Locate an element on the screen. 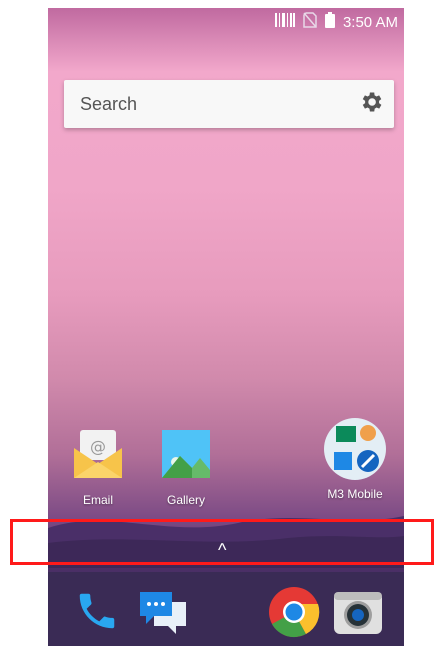 The image size is (438, 646). app-row: @ Email Gallery M3 Mobile is located at coordinates (226, 472).